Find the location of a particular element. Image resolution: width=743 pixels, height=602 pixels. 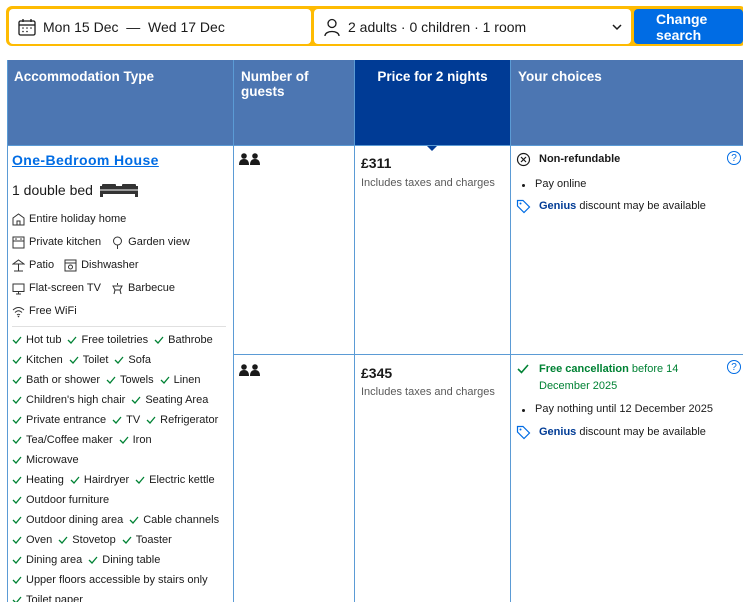

date-picker: Mon 15 Dec — Wed 17 Dec is located at coordinates (160, 26).